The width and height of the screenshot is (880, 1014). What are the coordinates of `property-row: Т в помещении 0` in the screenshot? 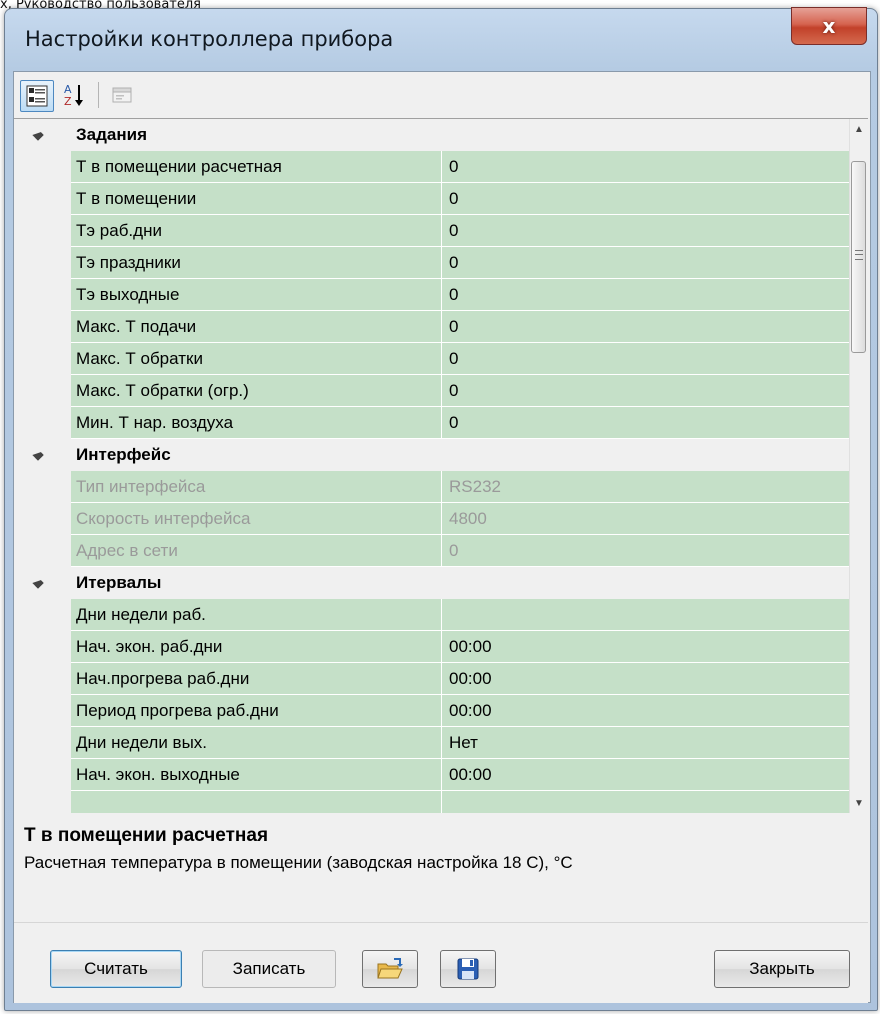 It's located at (432, 199).